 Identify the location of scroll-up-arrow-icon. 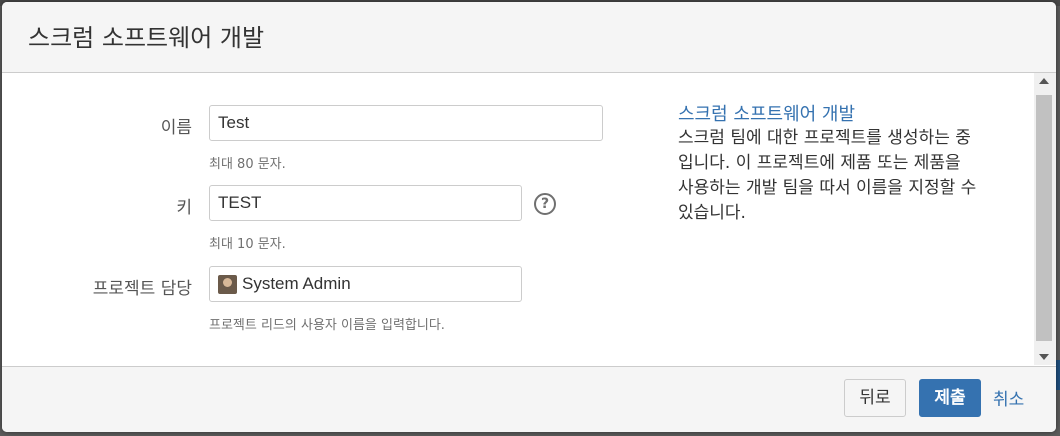
(1044, 81).